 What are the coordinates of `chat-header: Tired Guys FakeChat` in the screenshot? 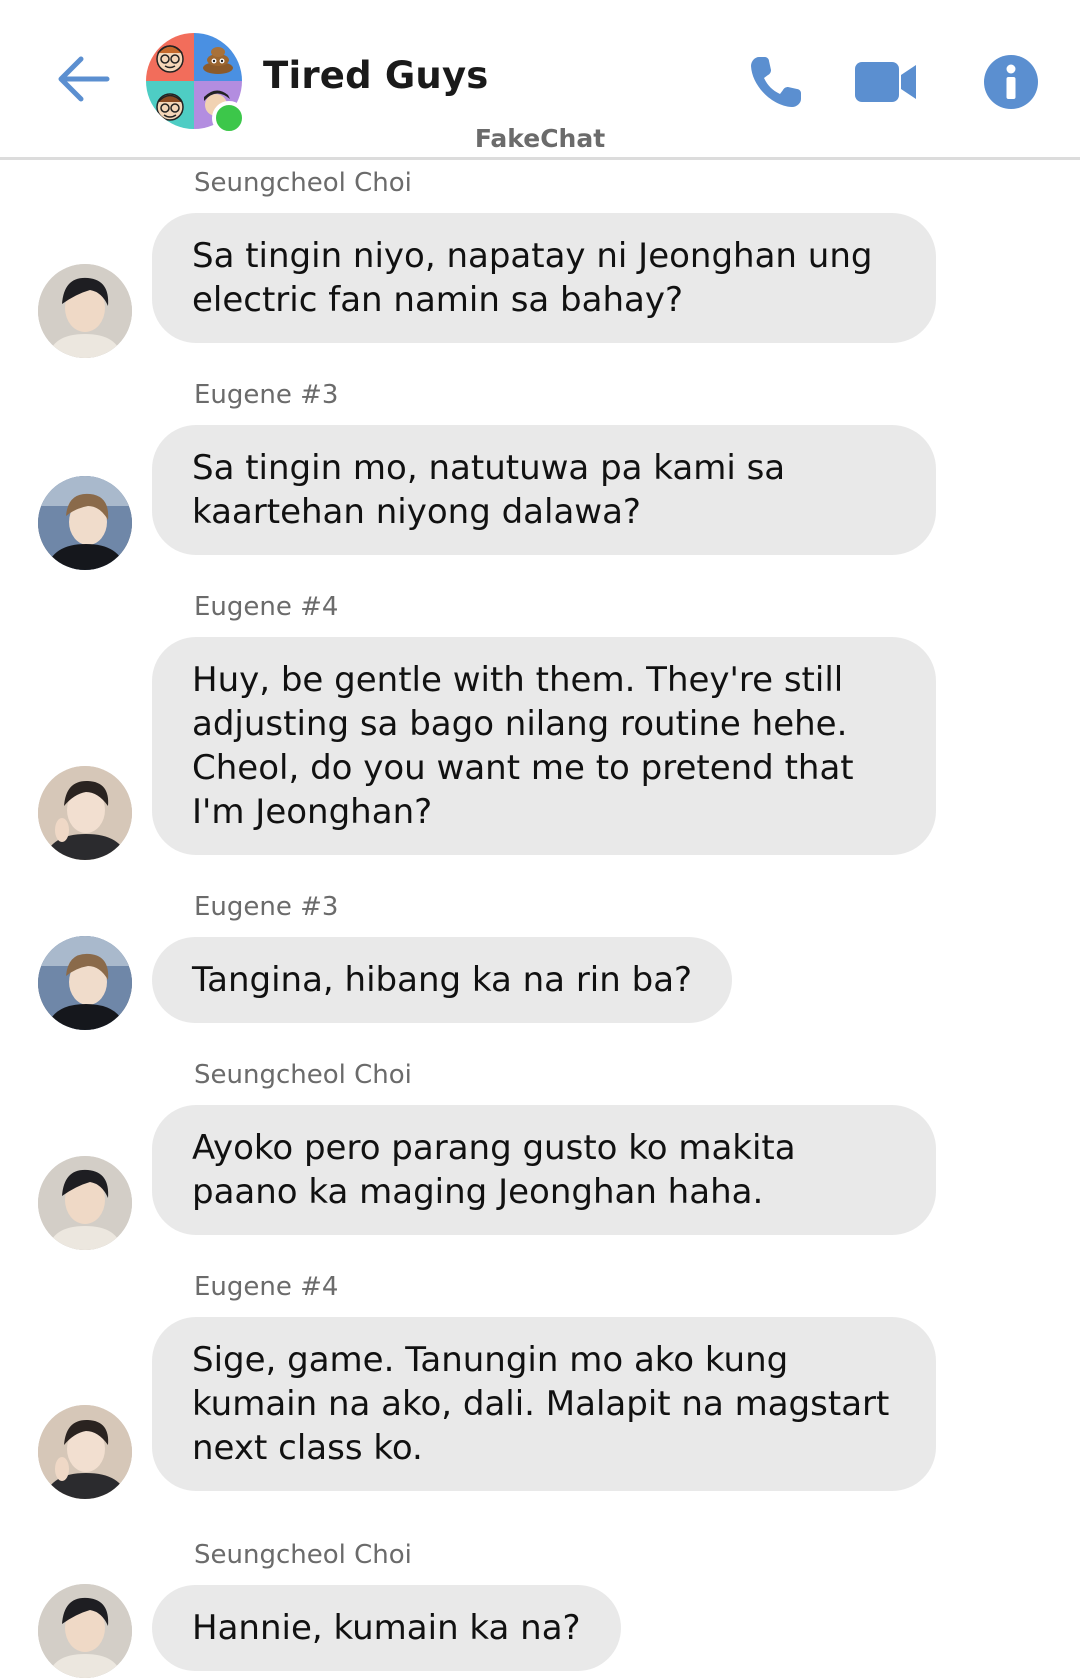 It's located at (540, 80).